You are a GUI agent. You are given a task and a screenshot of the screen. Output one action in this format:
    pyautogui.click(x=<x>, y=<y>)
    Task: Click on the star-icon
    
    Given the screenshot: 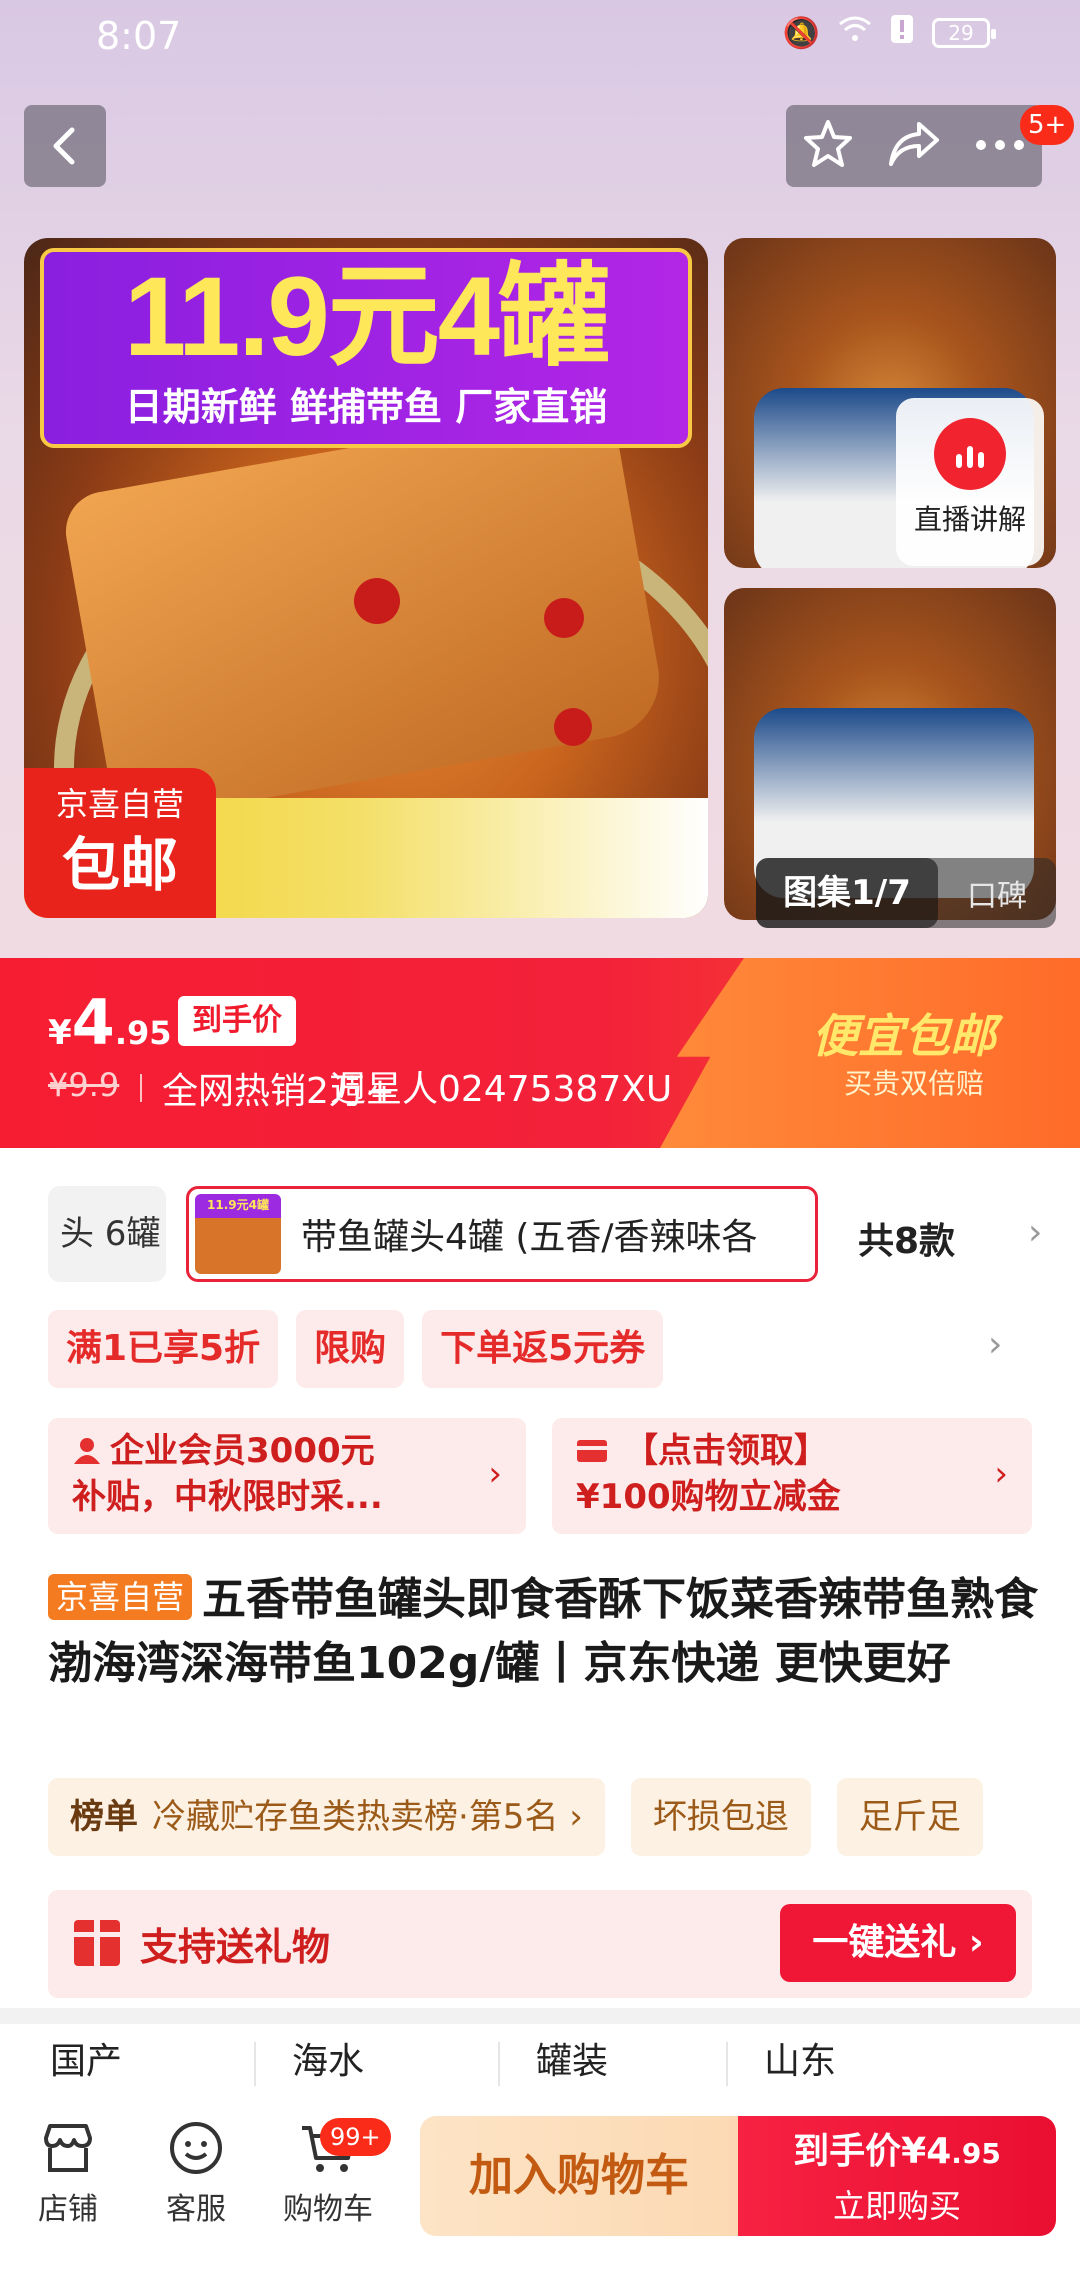 What is the action you would take?
    pyautogui.click(x=828, y=143)
    